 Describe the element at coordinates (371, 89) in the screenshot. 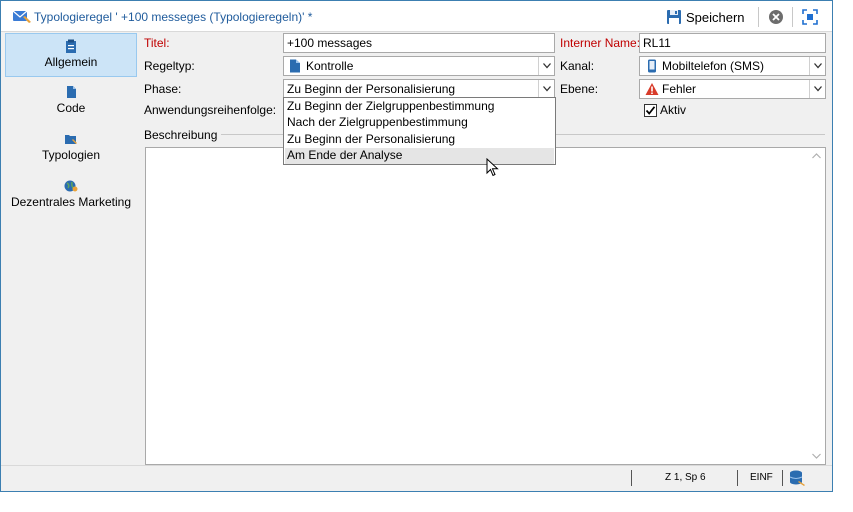

I see `phase-value: Zu Beginn der Personalisierung` at that location.